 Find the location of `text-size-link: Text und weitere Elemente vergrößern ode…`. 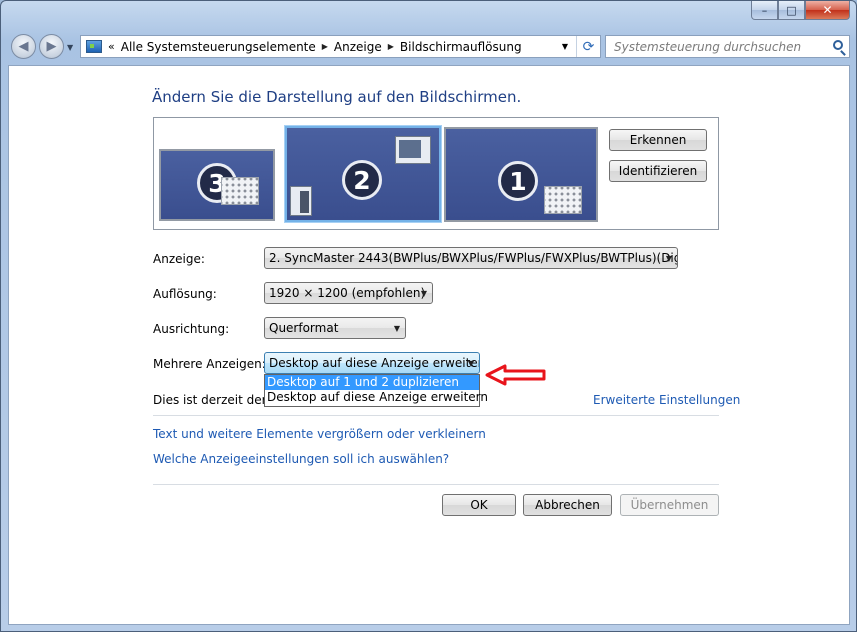

text-size-link: Text und weitere Elemente vergrößern ode… is located at coordinates (319, 434).